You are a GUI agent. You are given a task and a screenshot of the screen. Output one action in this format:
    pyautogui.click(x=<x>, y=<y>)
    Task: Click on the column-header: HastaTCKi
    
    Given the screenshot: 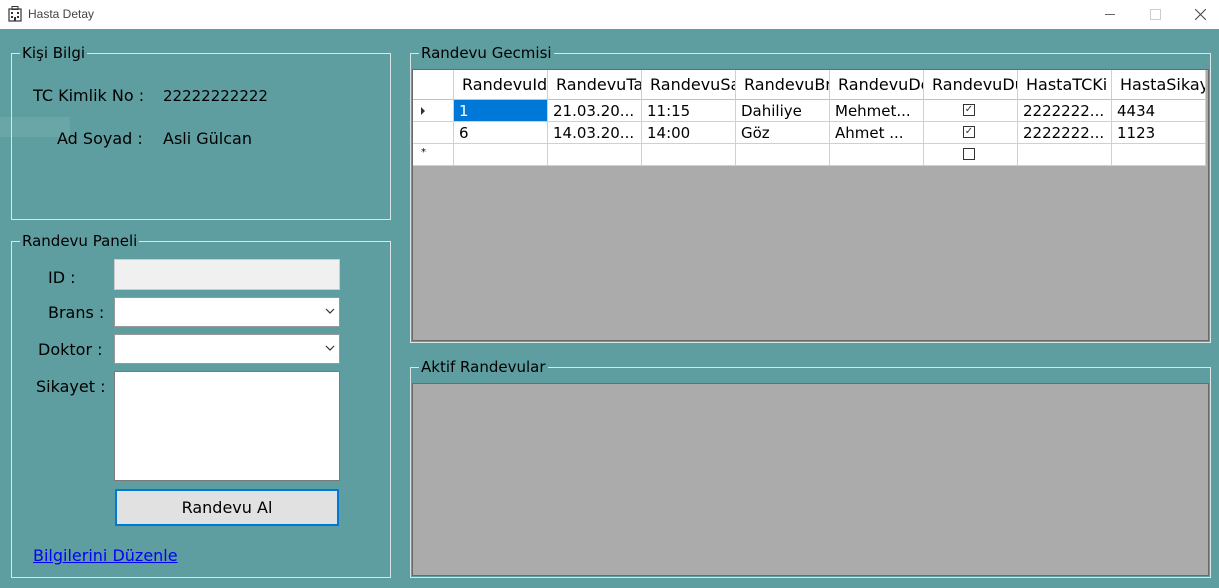 What is the action you would take?
    pyautogui.click(x=1065, y=85)
    